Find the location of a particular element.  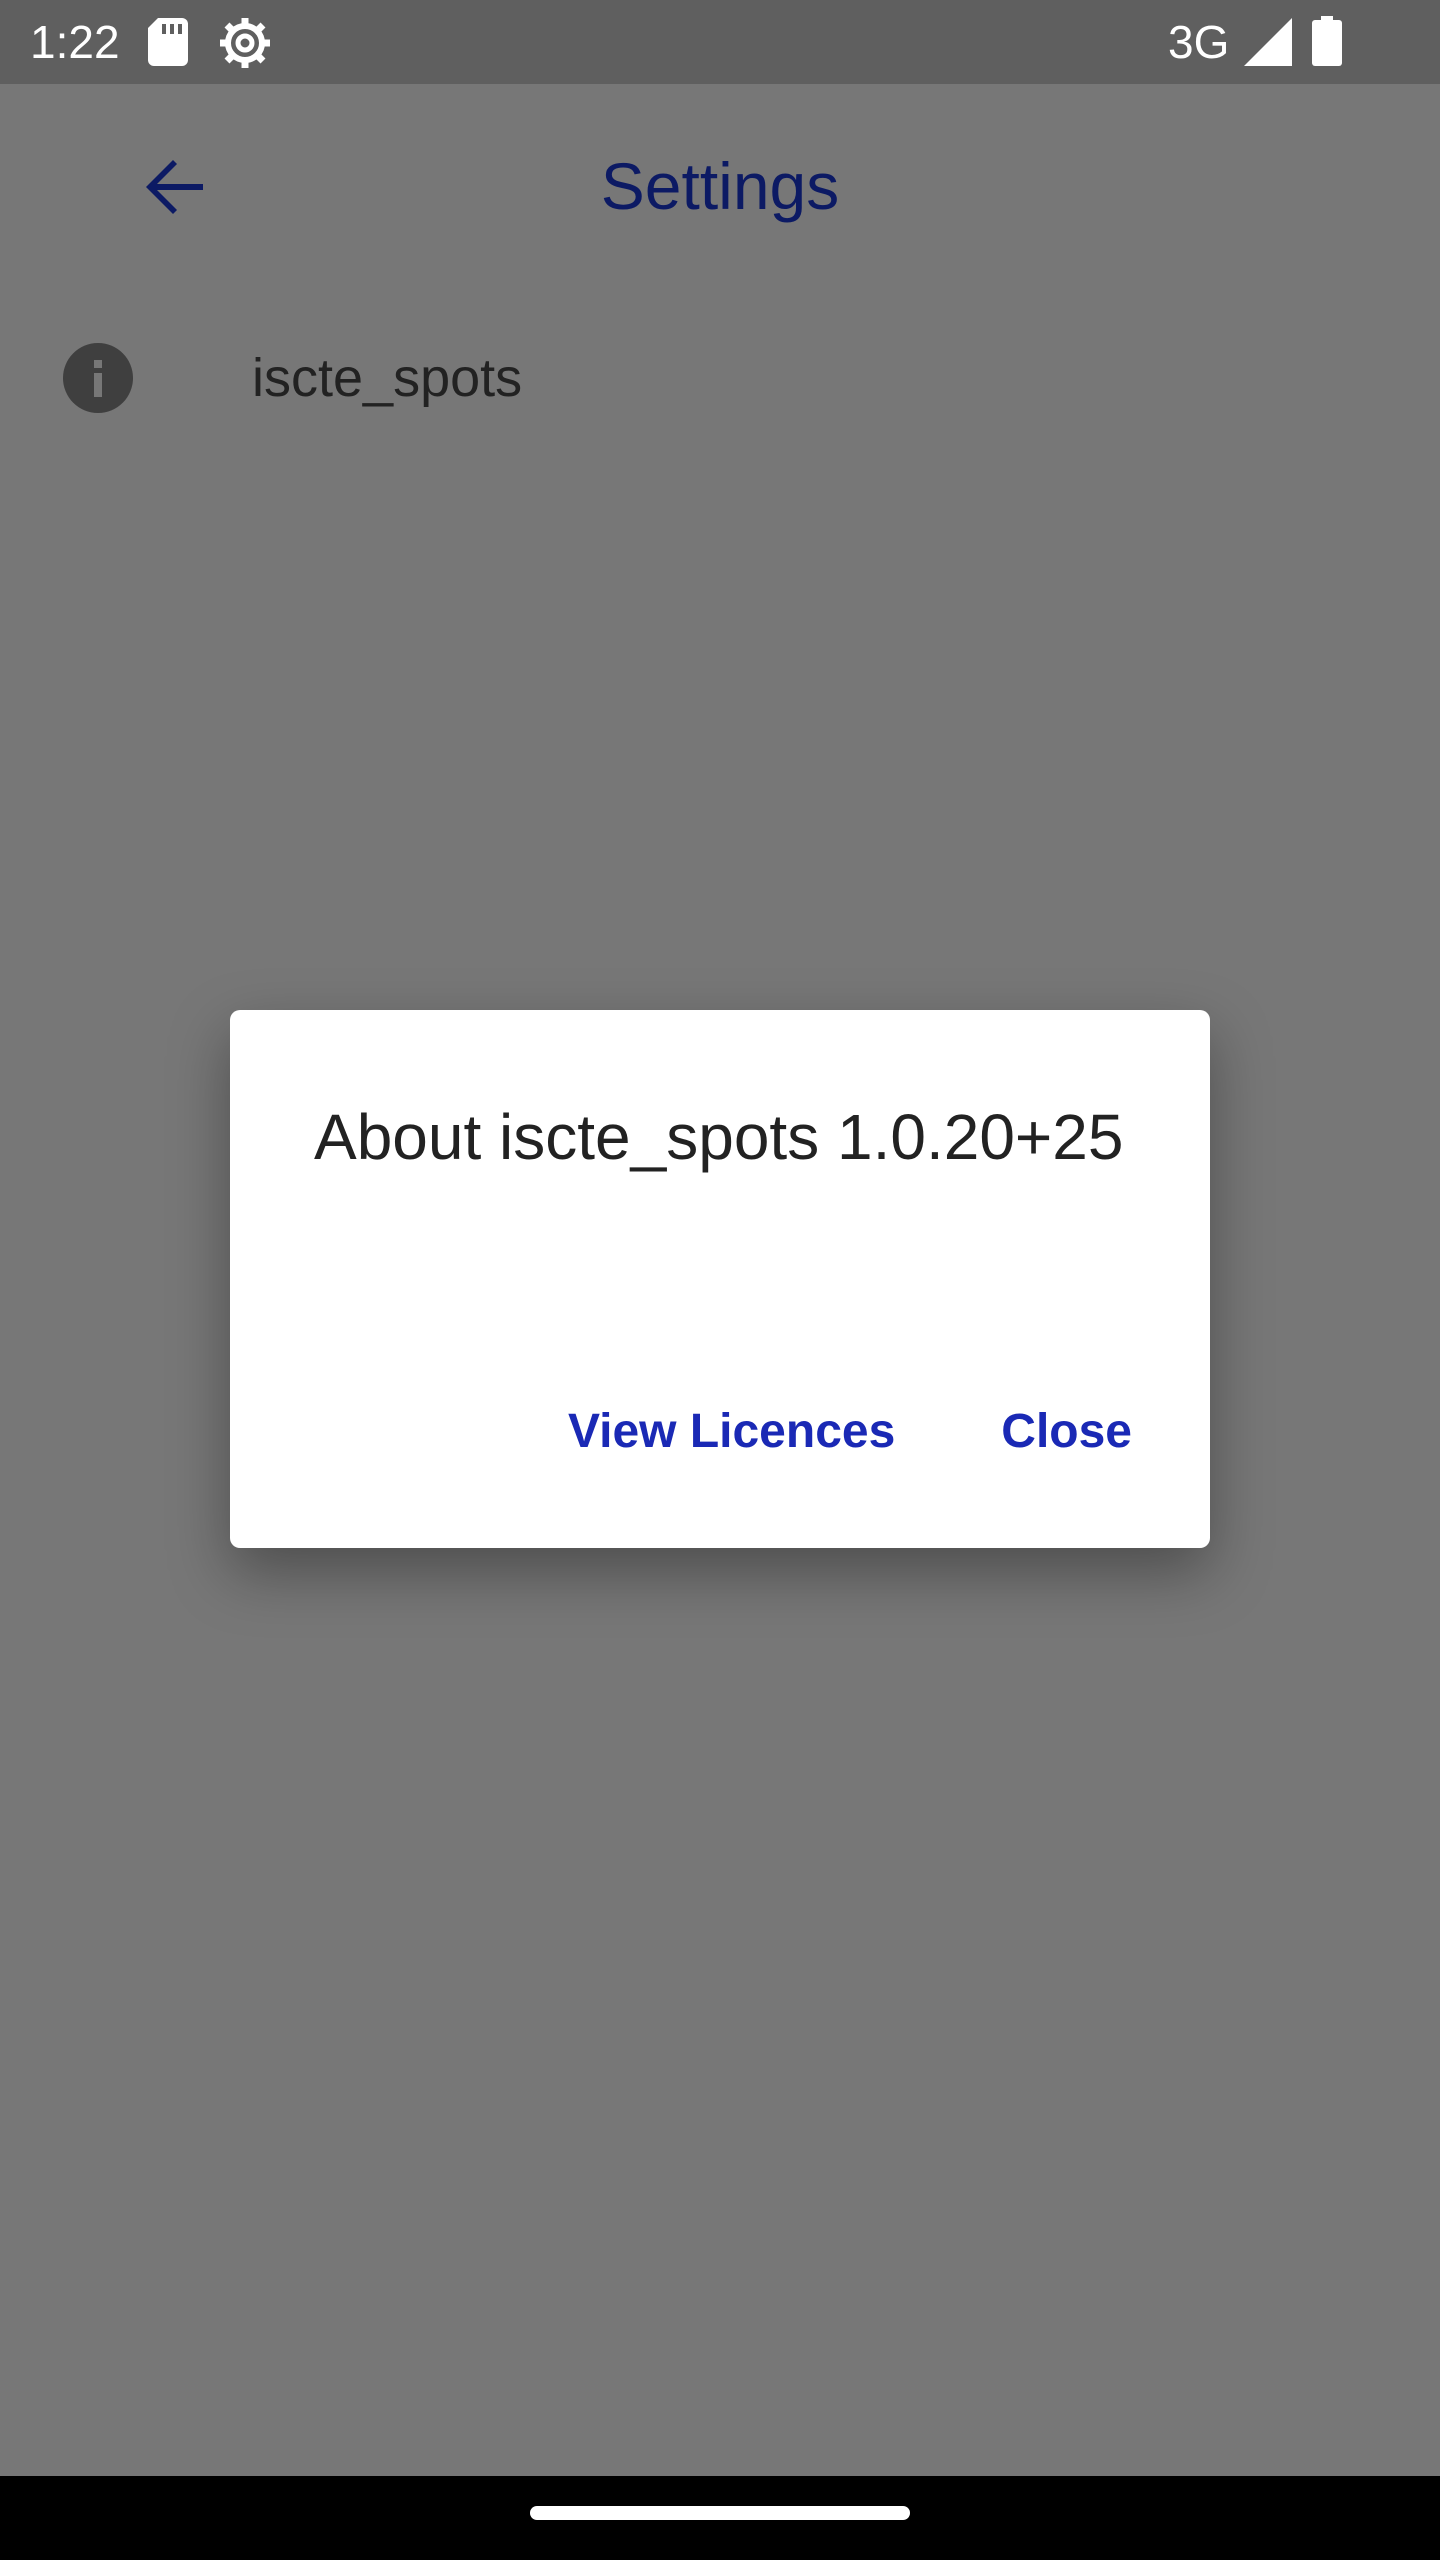

dialog-title: About iscte_spots 1.0.20+25 is located at coordinates (719, 1137).